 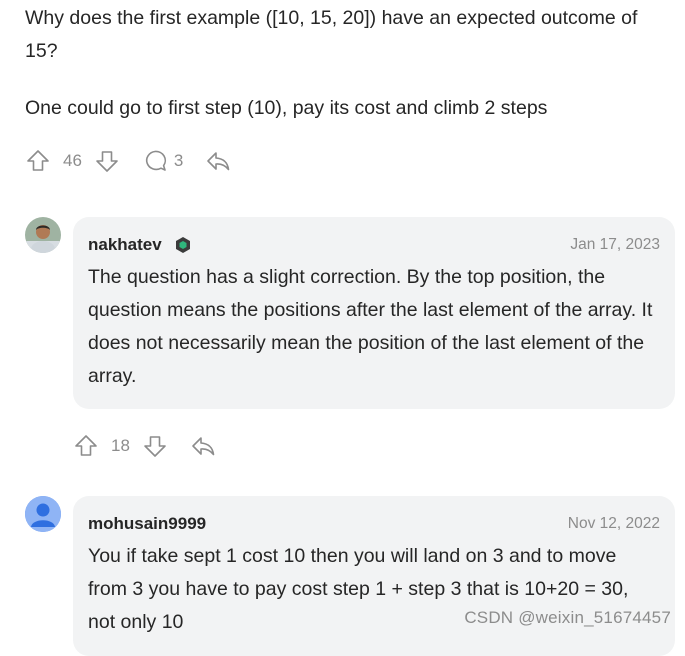 What do you see at coordinates (178, 160) in the screenshot?
I see `reply-count: 3` at bounding box center [178, 160].